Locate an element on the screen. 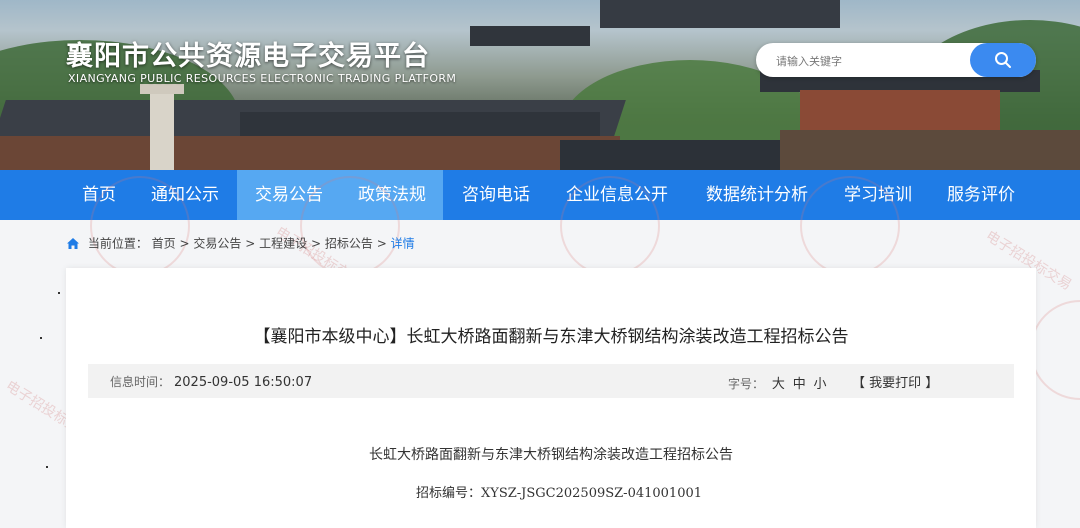 The image size is (1080, 528). nav-item-enterprise-info: 企业信息公开 is located at coordinates (617, 195).